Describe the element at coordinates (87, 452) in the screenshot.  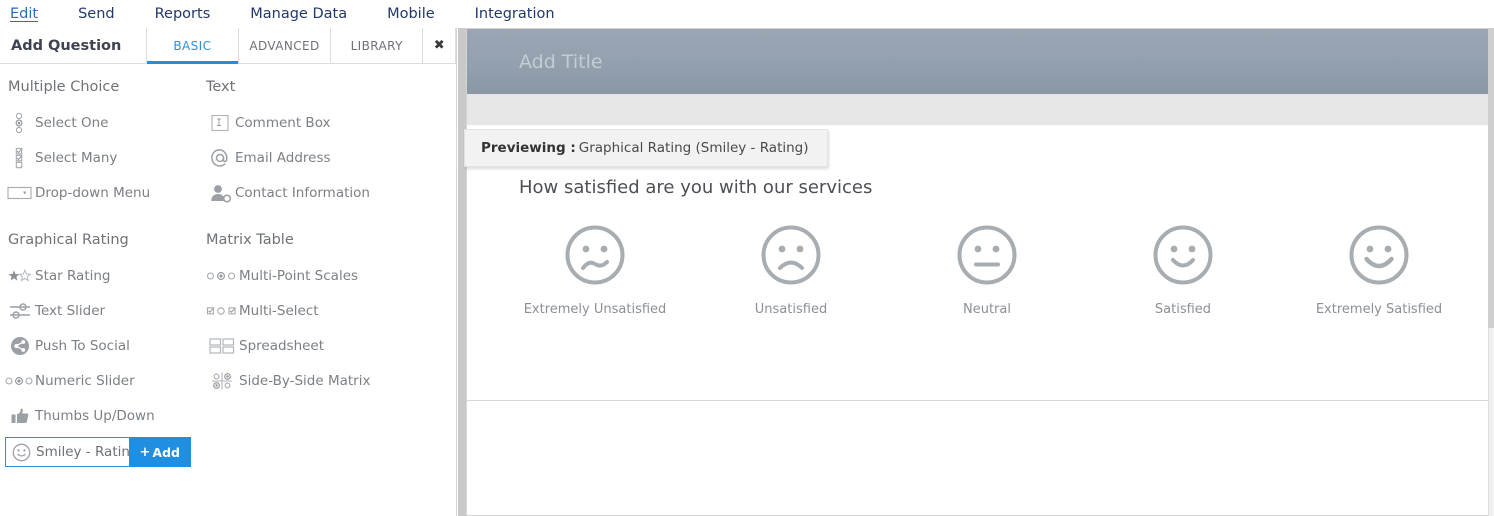
I see `question-type-label: Smiley - Rating` at that location.